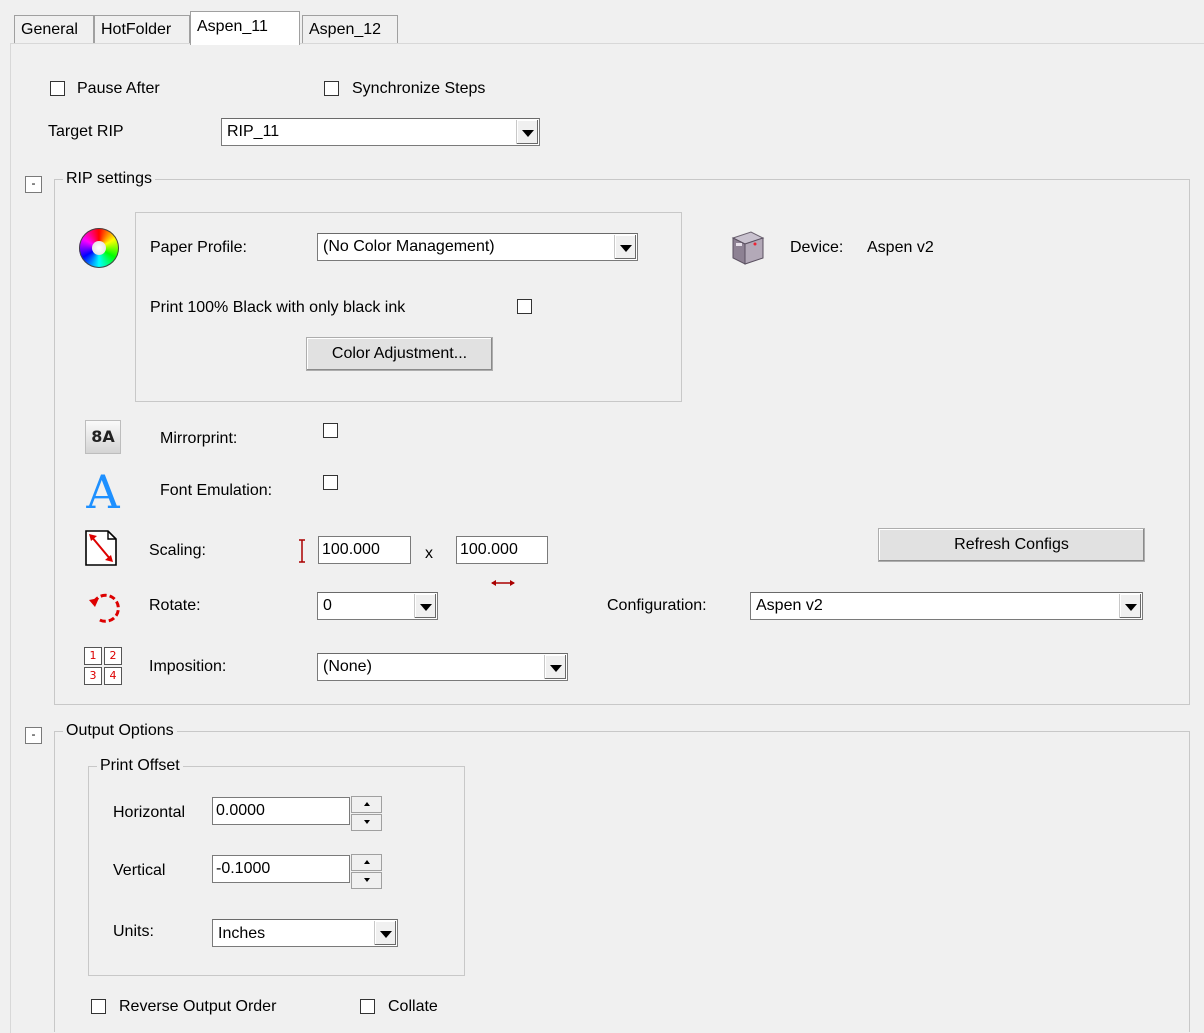 The image size is (1204, 1033). I want to click on horizontal-offset-spinner, so click(366, 814).